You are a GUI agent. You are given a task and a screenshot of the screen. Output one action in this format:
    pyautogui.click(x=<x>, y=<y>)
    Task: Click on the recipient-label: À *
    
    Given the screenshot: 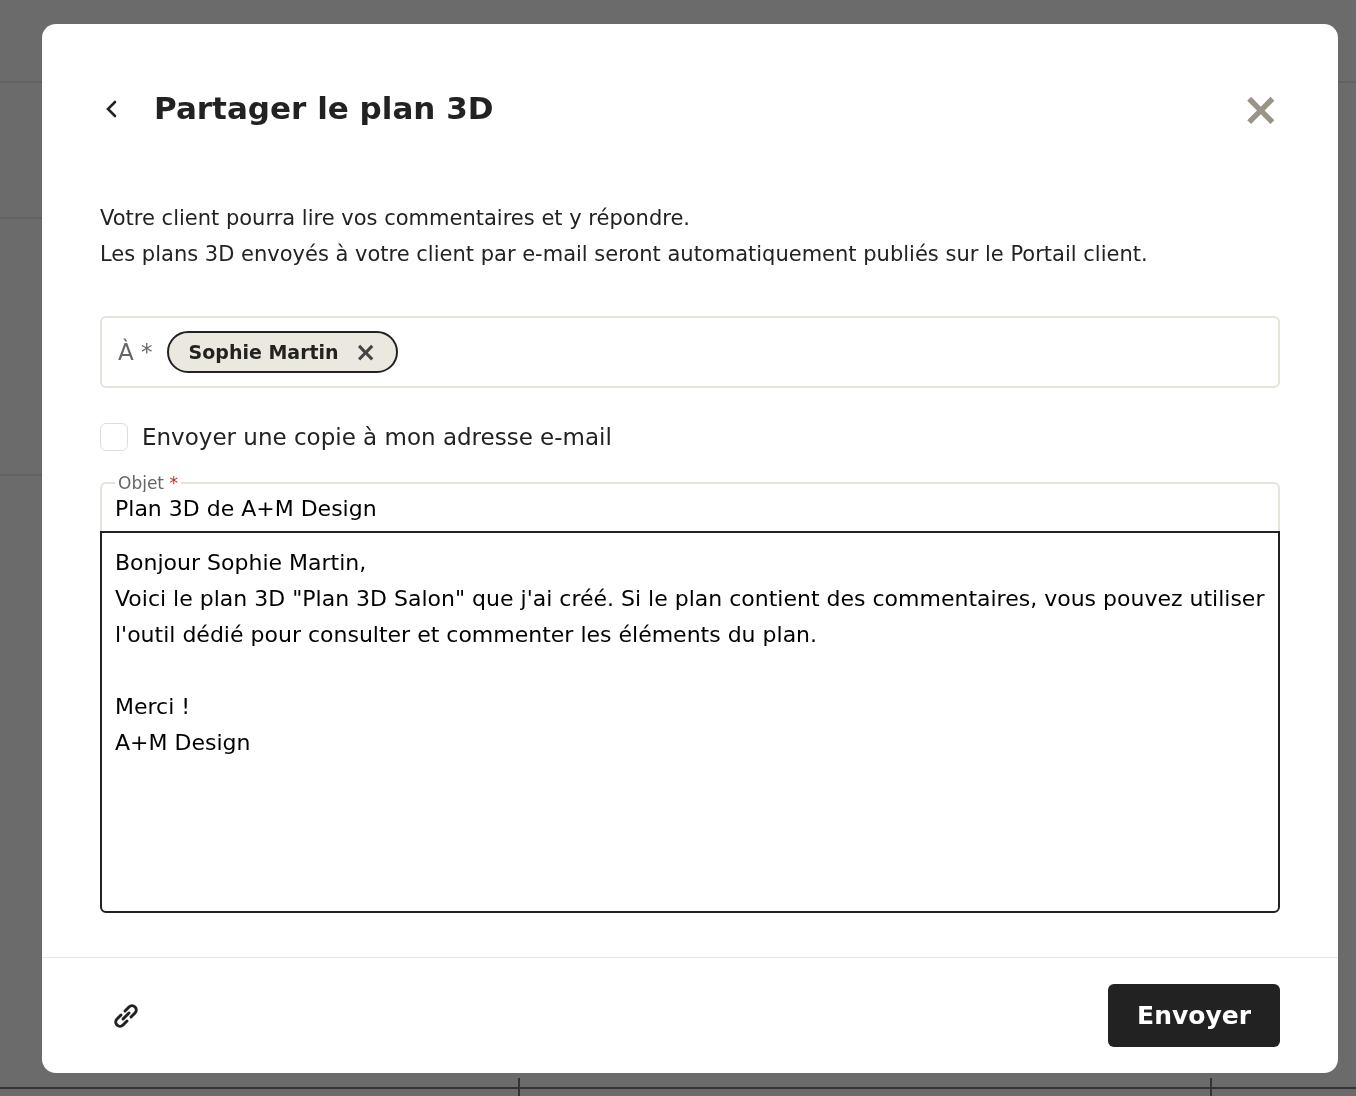 What is the action you would take?
    pyautogui.click(x=135, y=352)
    